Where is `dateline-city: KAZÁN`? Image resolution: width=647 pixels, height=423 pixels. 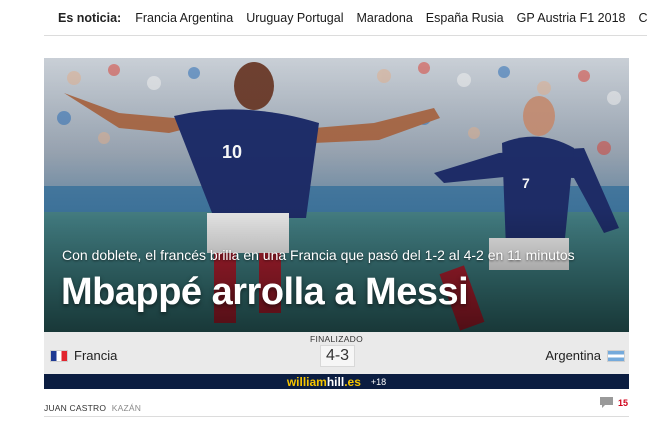 dateline-city: KAZÁN is located at coordinates (126, 408).